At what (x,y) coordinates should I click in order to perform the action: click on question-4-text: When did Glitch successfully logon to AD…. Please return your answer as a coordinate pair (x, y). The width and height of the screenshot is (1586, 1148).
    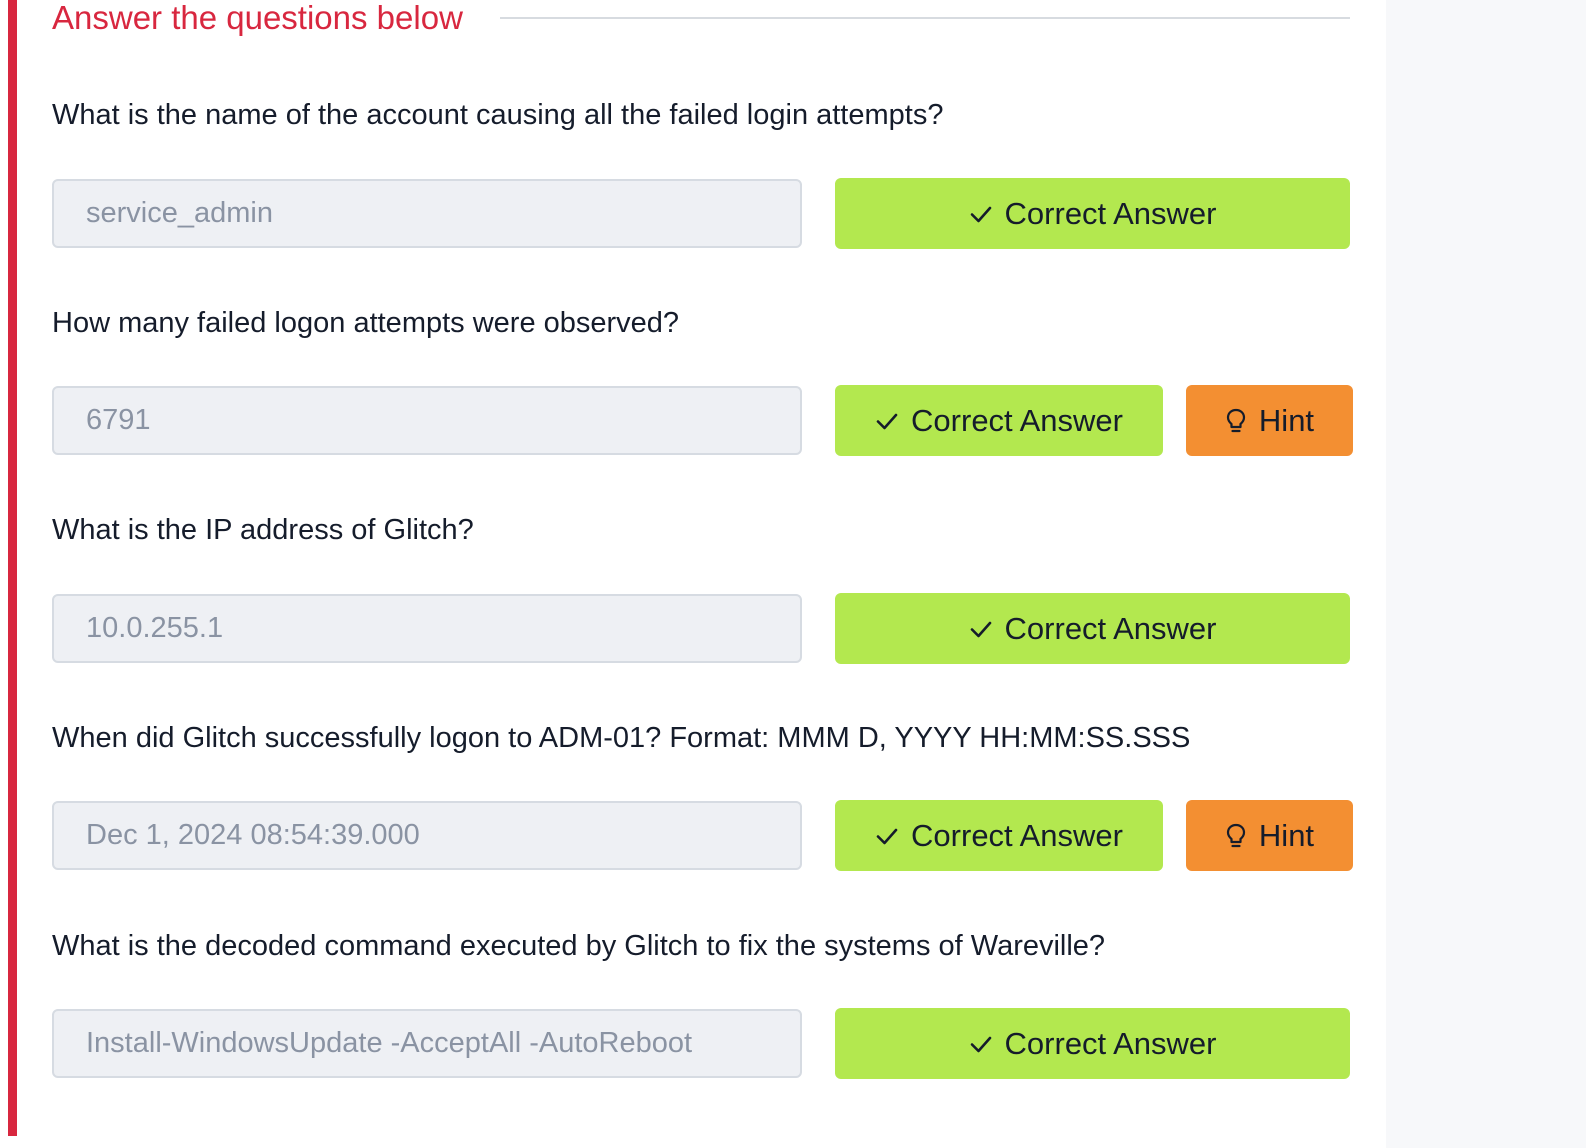
    Looking at the image, I should click on (621, 738).